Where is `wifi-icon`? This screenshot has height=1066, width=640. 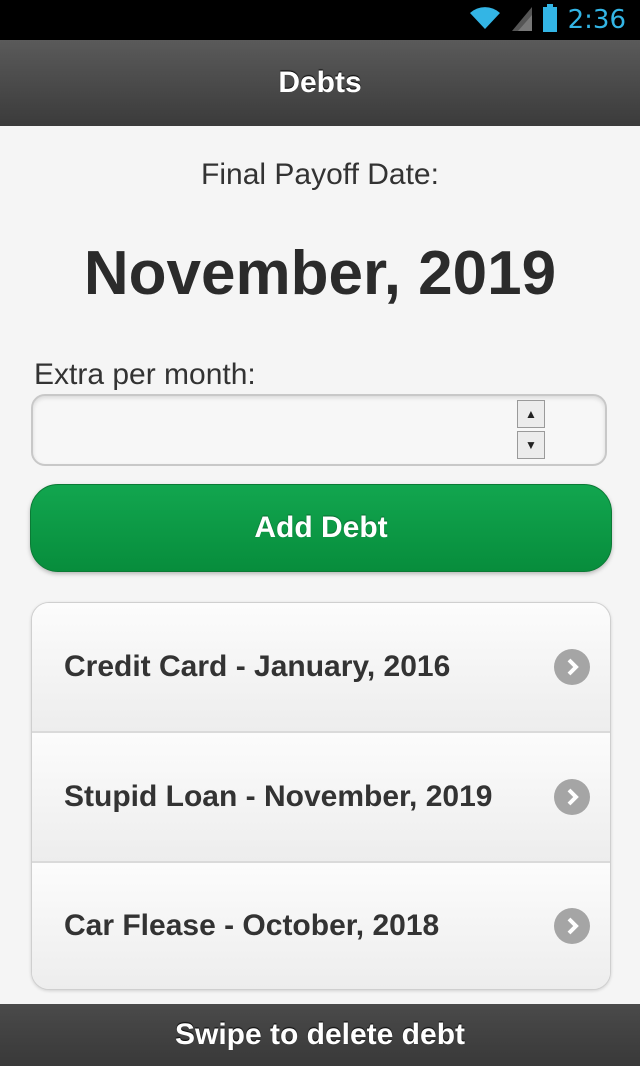
wifi-icon is located at coordinates (485, 20).